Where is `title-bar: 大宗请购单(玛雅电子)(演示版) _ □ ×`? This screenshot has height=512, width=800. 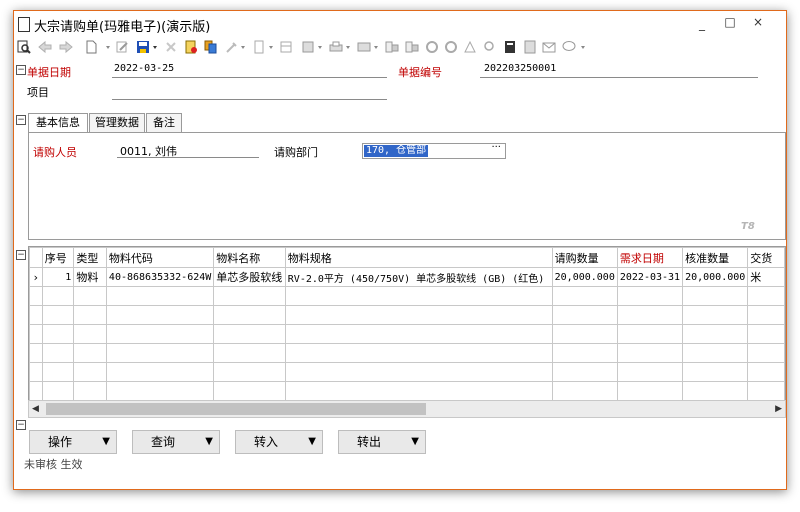
title-bar: 大宗请购单(玛雅电子)(演示版) _ □ × is located at coordinates (400, 24).